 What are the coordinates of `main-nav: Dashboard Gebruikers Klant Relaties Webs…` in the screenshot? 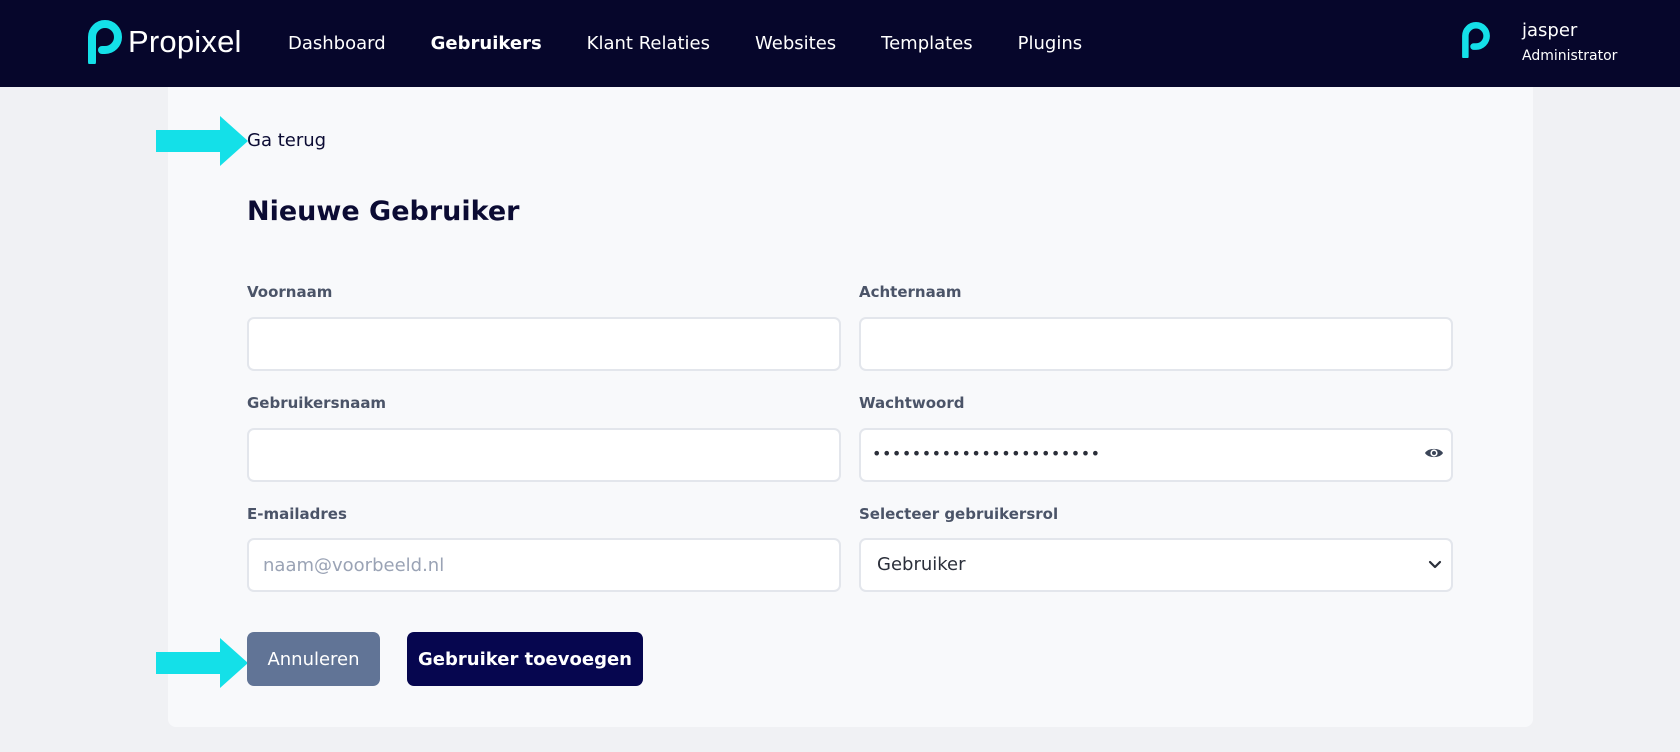 It's located at (707, 43).